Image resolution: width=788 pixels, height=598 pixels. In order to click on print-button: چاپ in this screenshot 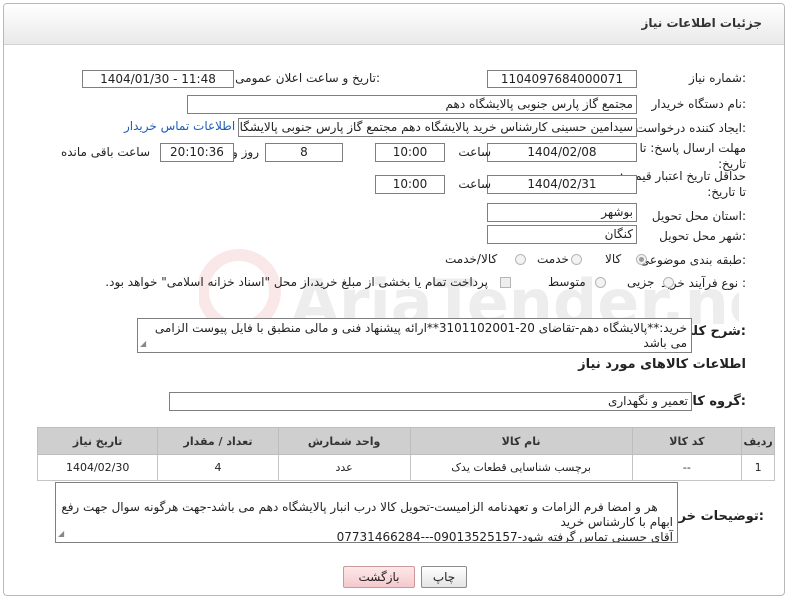, I will do `click(444, 577)`.